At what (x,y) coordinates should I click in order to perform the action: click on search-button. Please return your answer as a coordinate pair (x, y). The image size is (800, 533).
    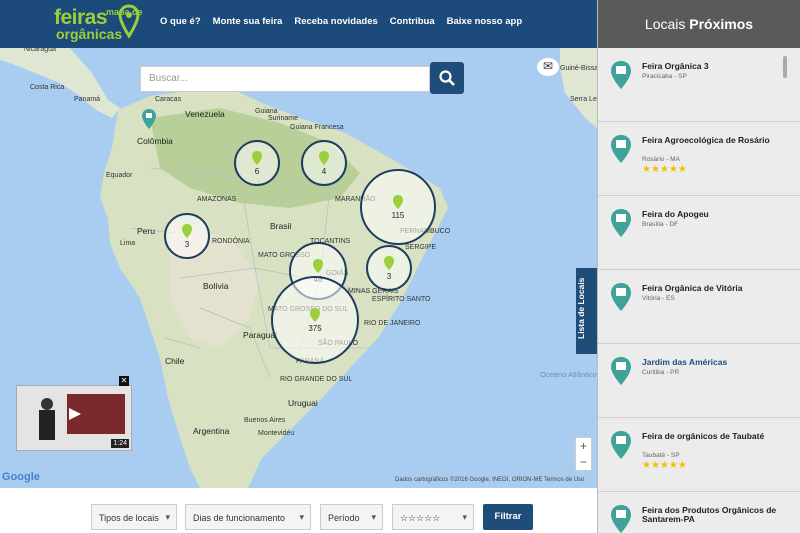
    Looking at the image, I should click on (447, 78).